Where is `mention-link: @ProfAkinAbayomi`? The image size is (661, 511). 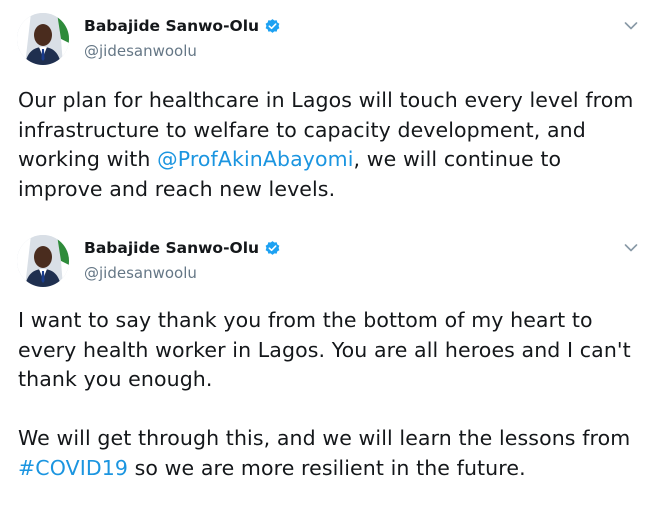
mention-link: @ProfAkinAbayomi is located at coordinates (255, 159).